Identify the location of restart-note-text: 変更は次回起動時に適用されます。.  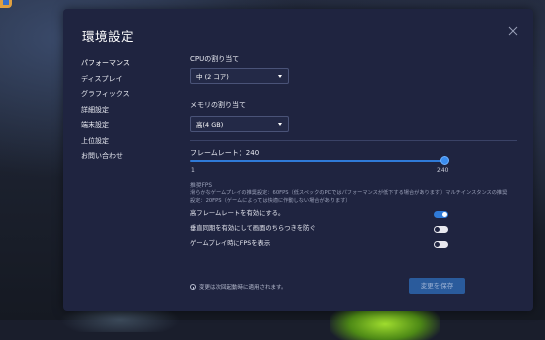
(243, 288).